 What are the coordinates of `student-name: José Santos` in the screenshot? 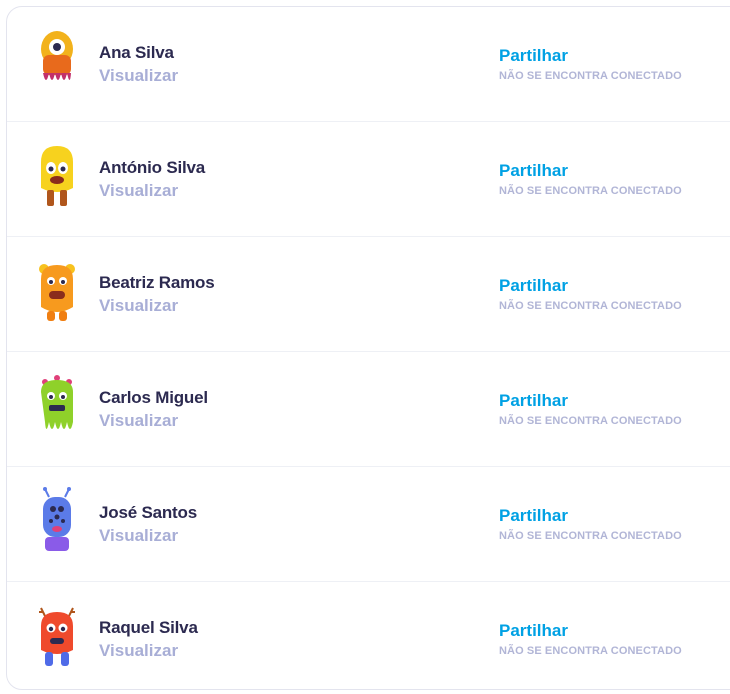 It's located at (148, 512).